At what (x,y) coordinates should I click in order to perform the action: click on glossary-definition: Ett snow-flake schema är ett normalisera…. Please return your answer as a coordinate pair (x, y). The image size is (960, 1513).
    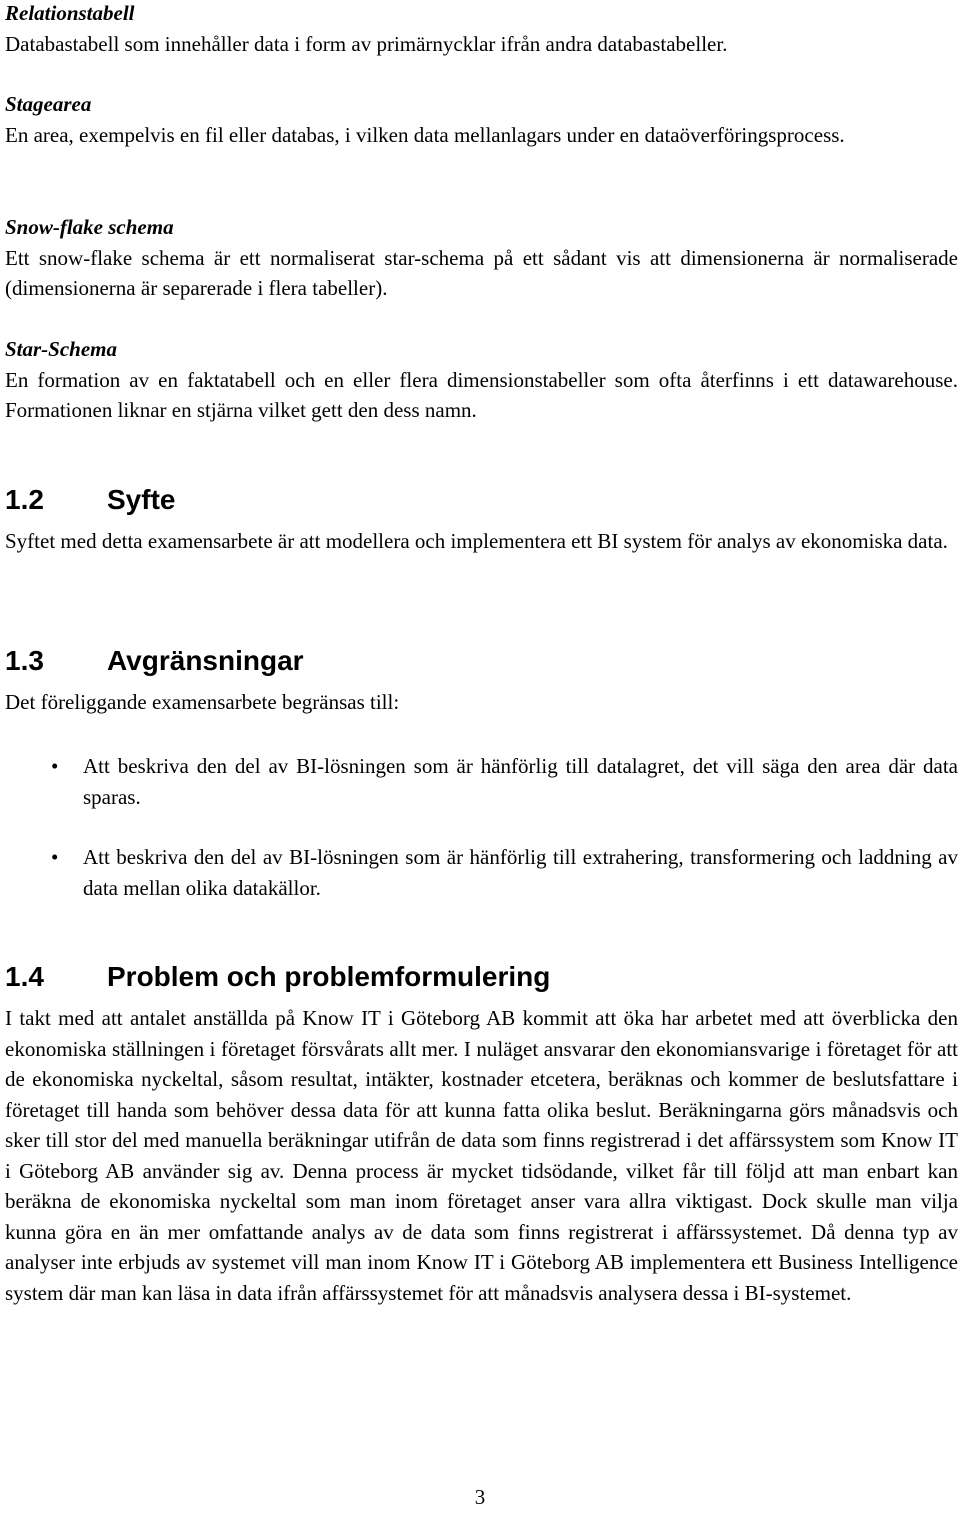
    Looking at the image, I should click on (481, 273).